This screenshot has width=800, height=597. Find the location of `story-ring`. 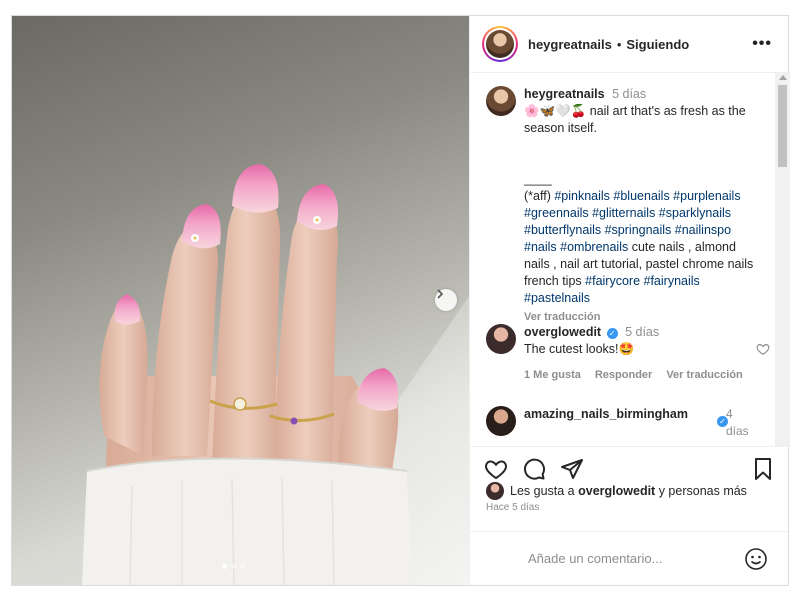

story-ring is located at coordinates (500, 44).